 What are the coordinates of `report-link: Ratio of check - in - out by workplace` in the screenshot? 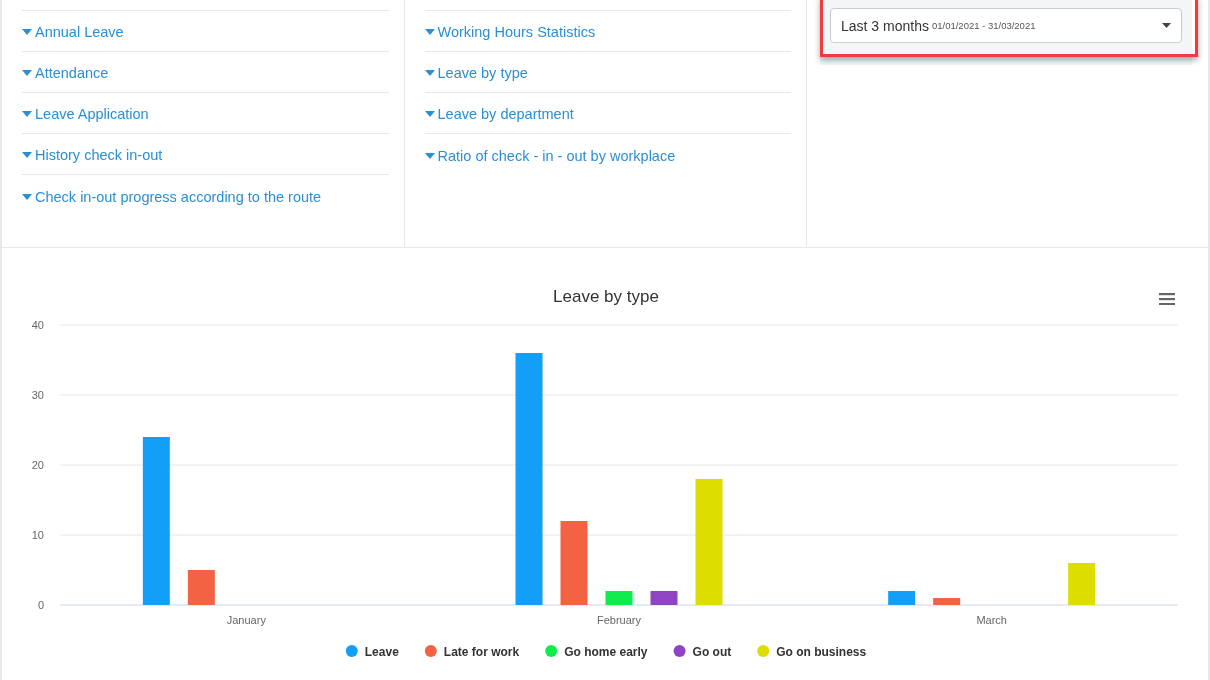 It's located at (550, 155).